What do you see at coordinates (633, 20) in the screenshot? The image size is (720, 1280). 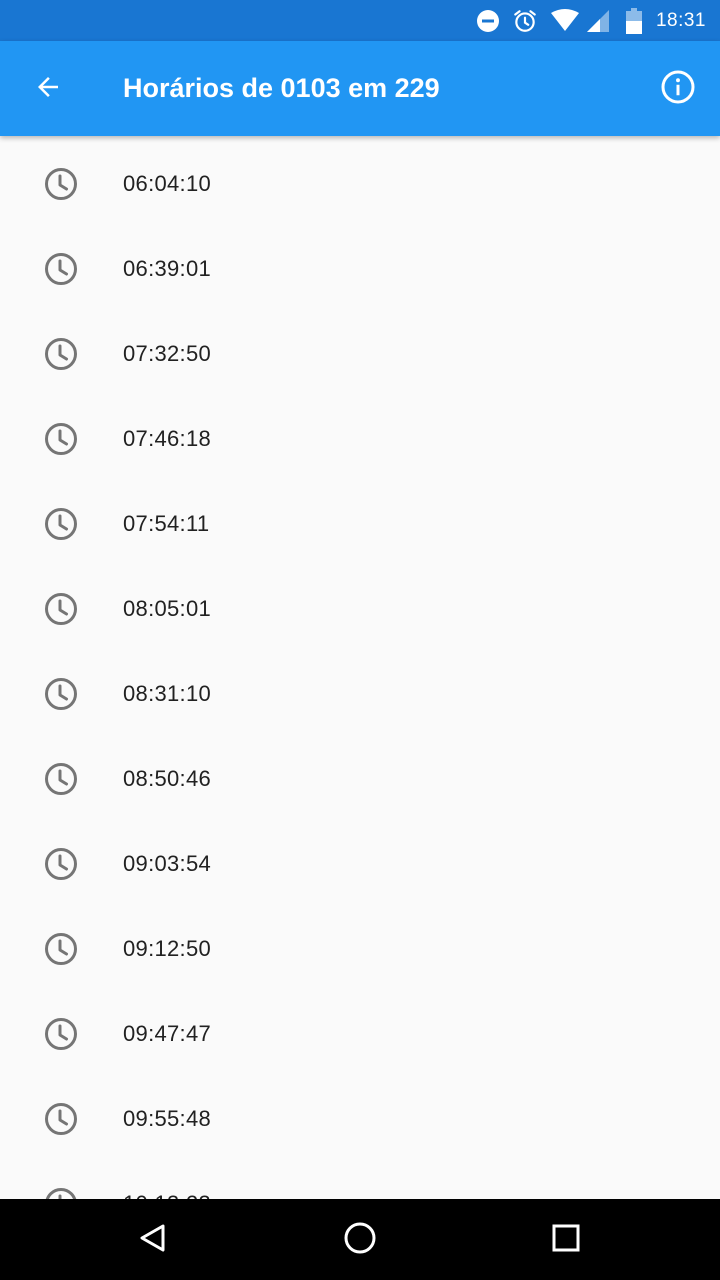 I see `battery-icon` at bounding box center [633, 20].